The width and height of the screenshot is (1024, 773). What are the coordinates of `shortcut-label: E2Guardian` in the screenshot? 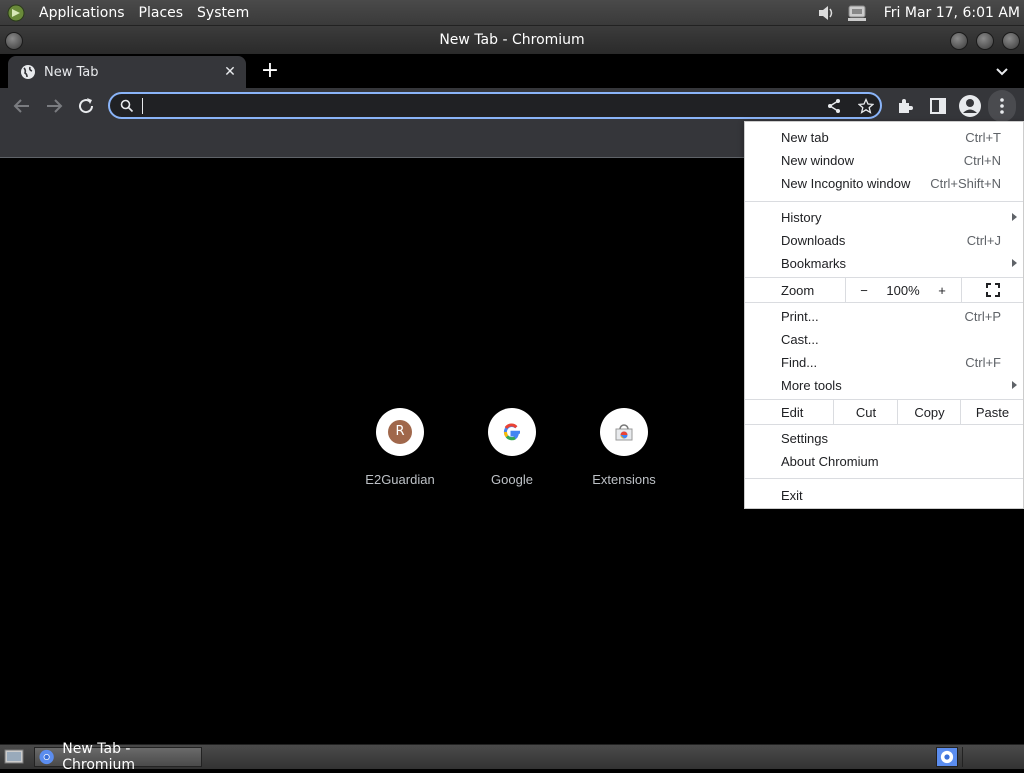 It's located at (400, 479).